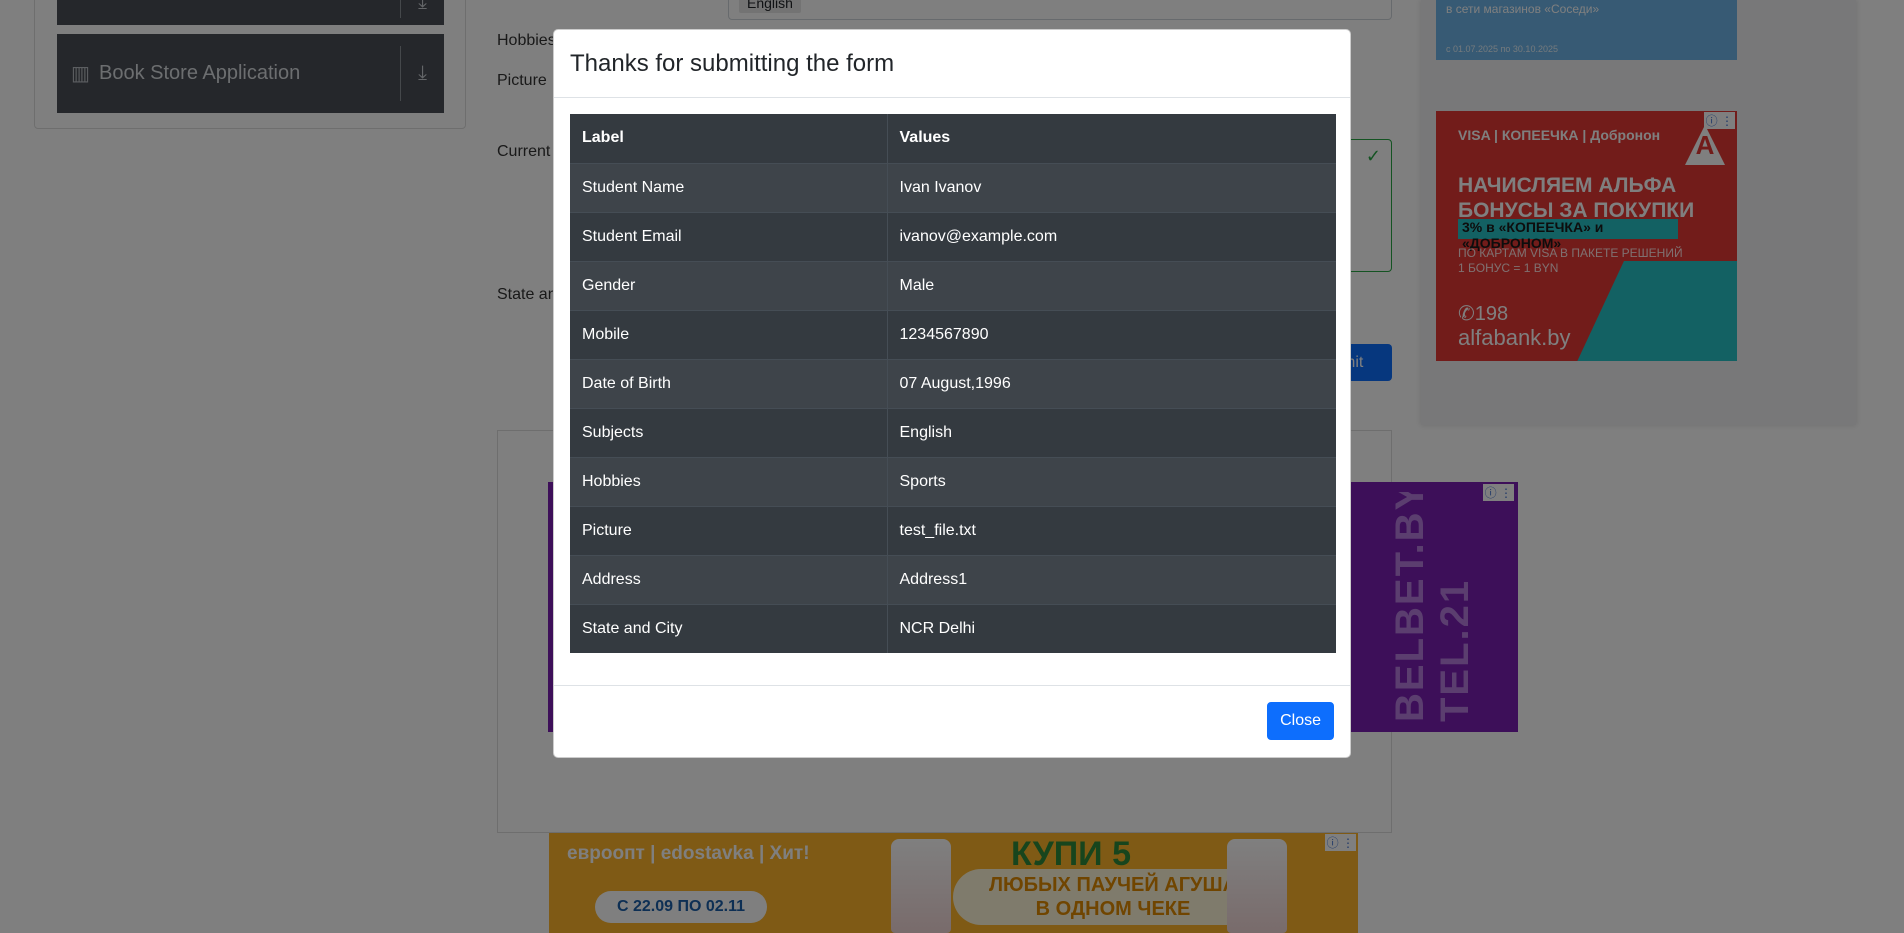 The width and height of the screenshot is (1904, 933). I want to click on row-value: Male, so click(1111, 285).